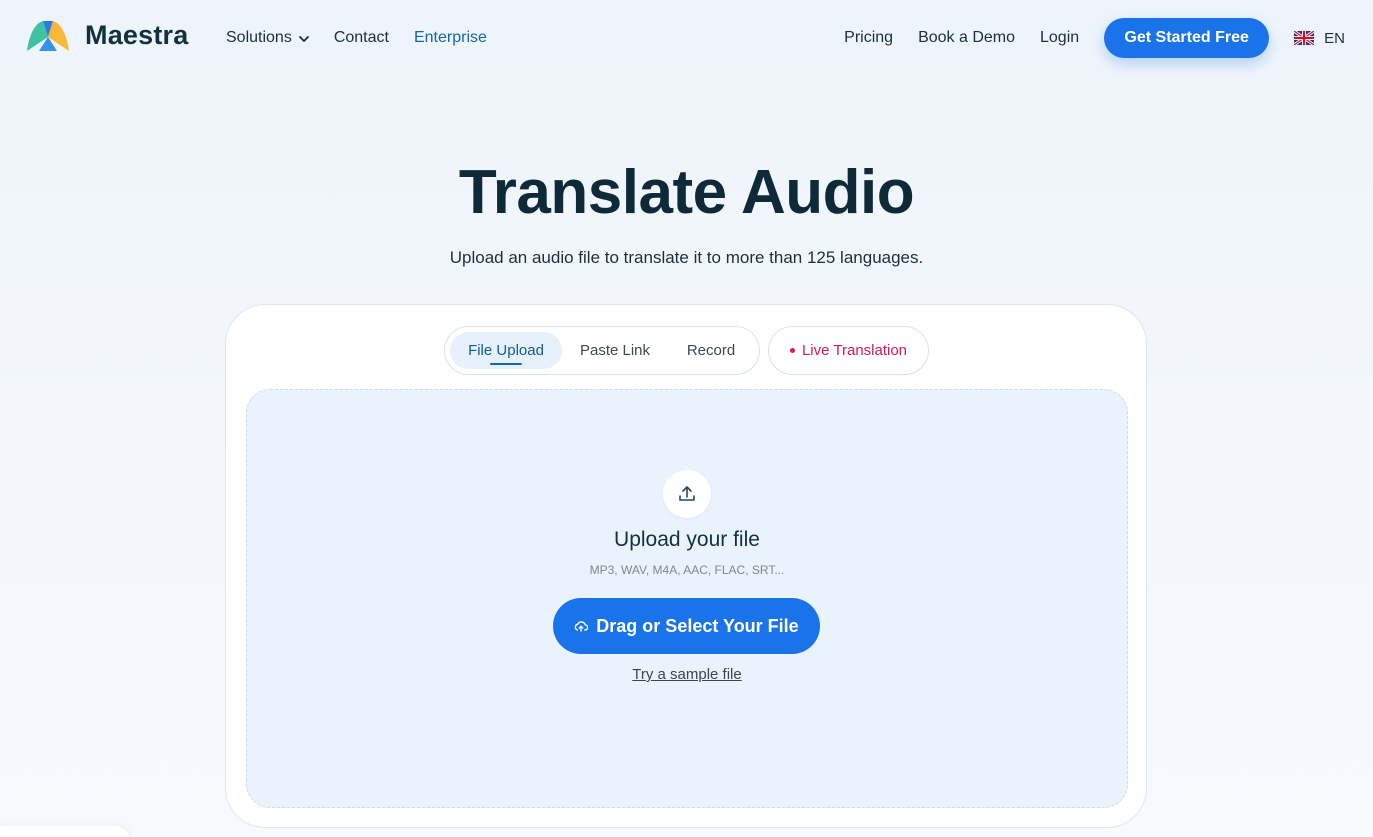  I want to click on tab-live-translation: Live Translation, so click(848, 350).